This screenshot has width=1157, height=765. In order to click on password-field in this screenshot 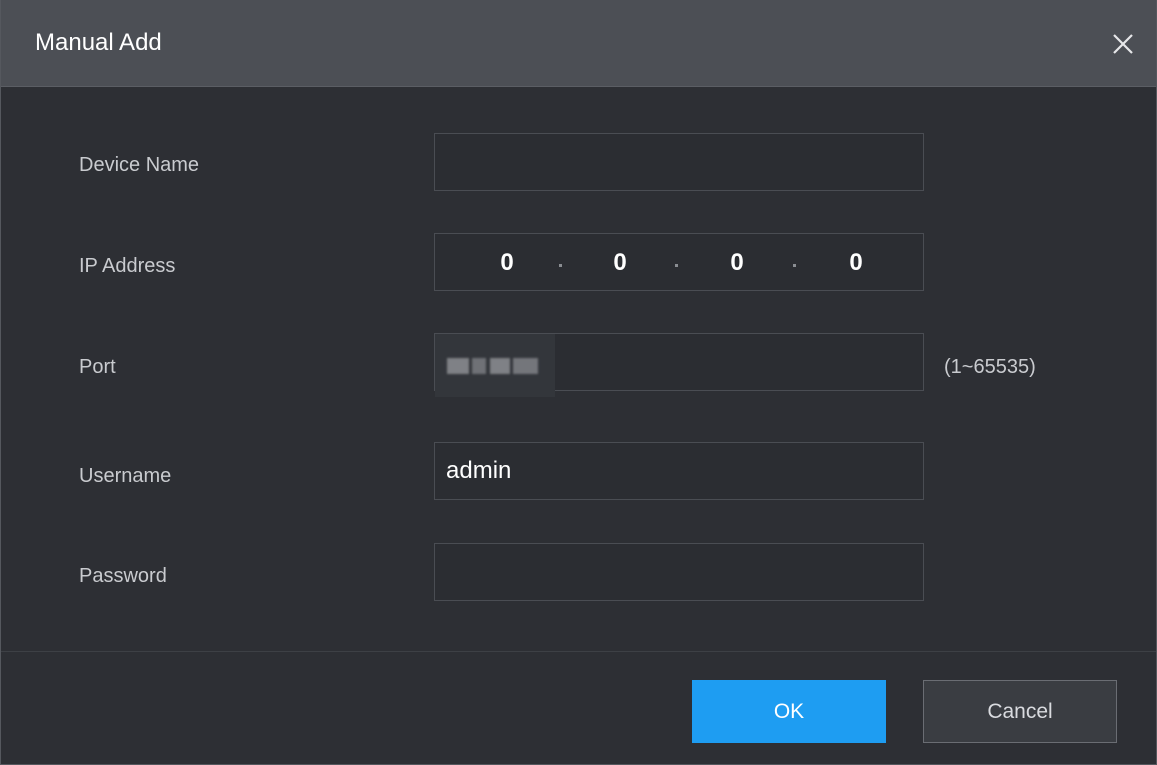, I will do `click(679, 572)`.